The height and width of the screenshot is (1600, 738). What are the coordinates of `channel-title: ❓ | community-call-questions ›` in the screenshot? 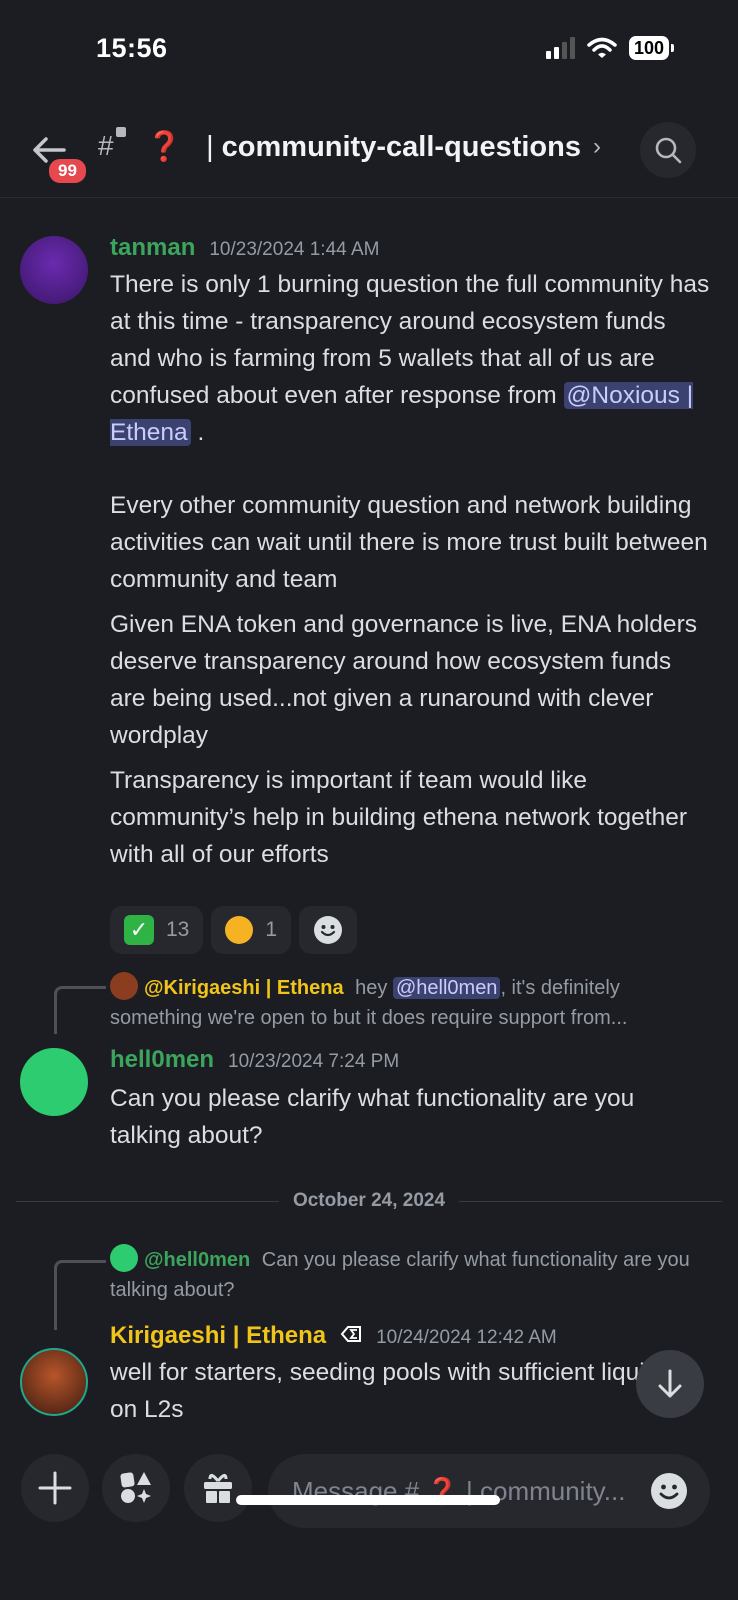 It's located at (373, 147).